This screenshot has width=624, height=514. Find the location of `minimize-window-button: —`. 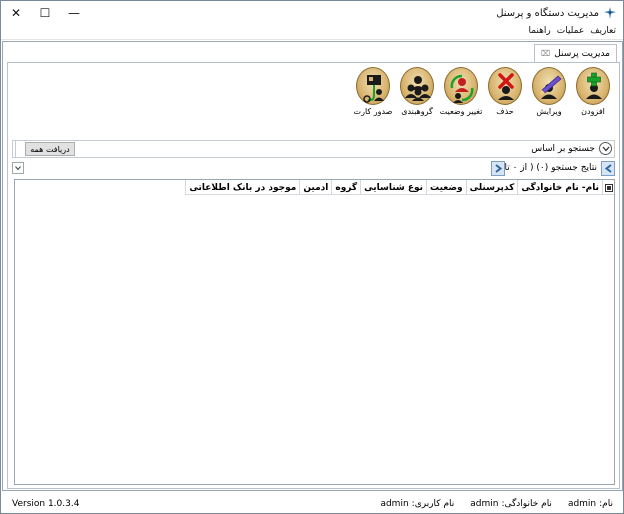

minimize-window-button: — is located at coordinates (74, 13).